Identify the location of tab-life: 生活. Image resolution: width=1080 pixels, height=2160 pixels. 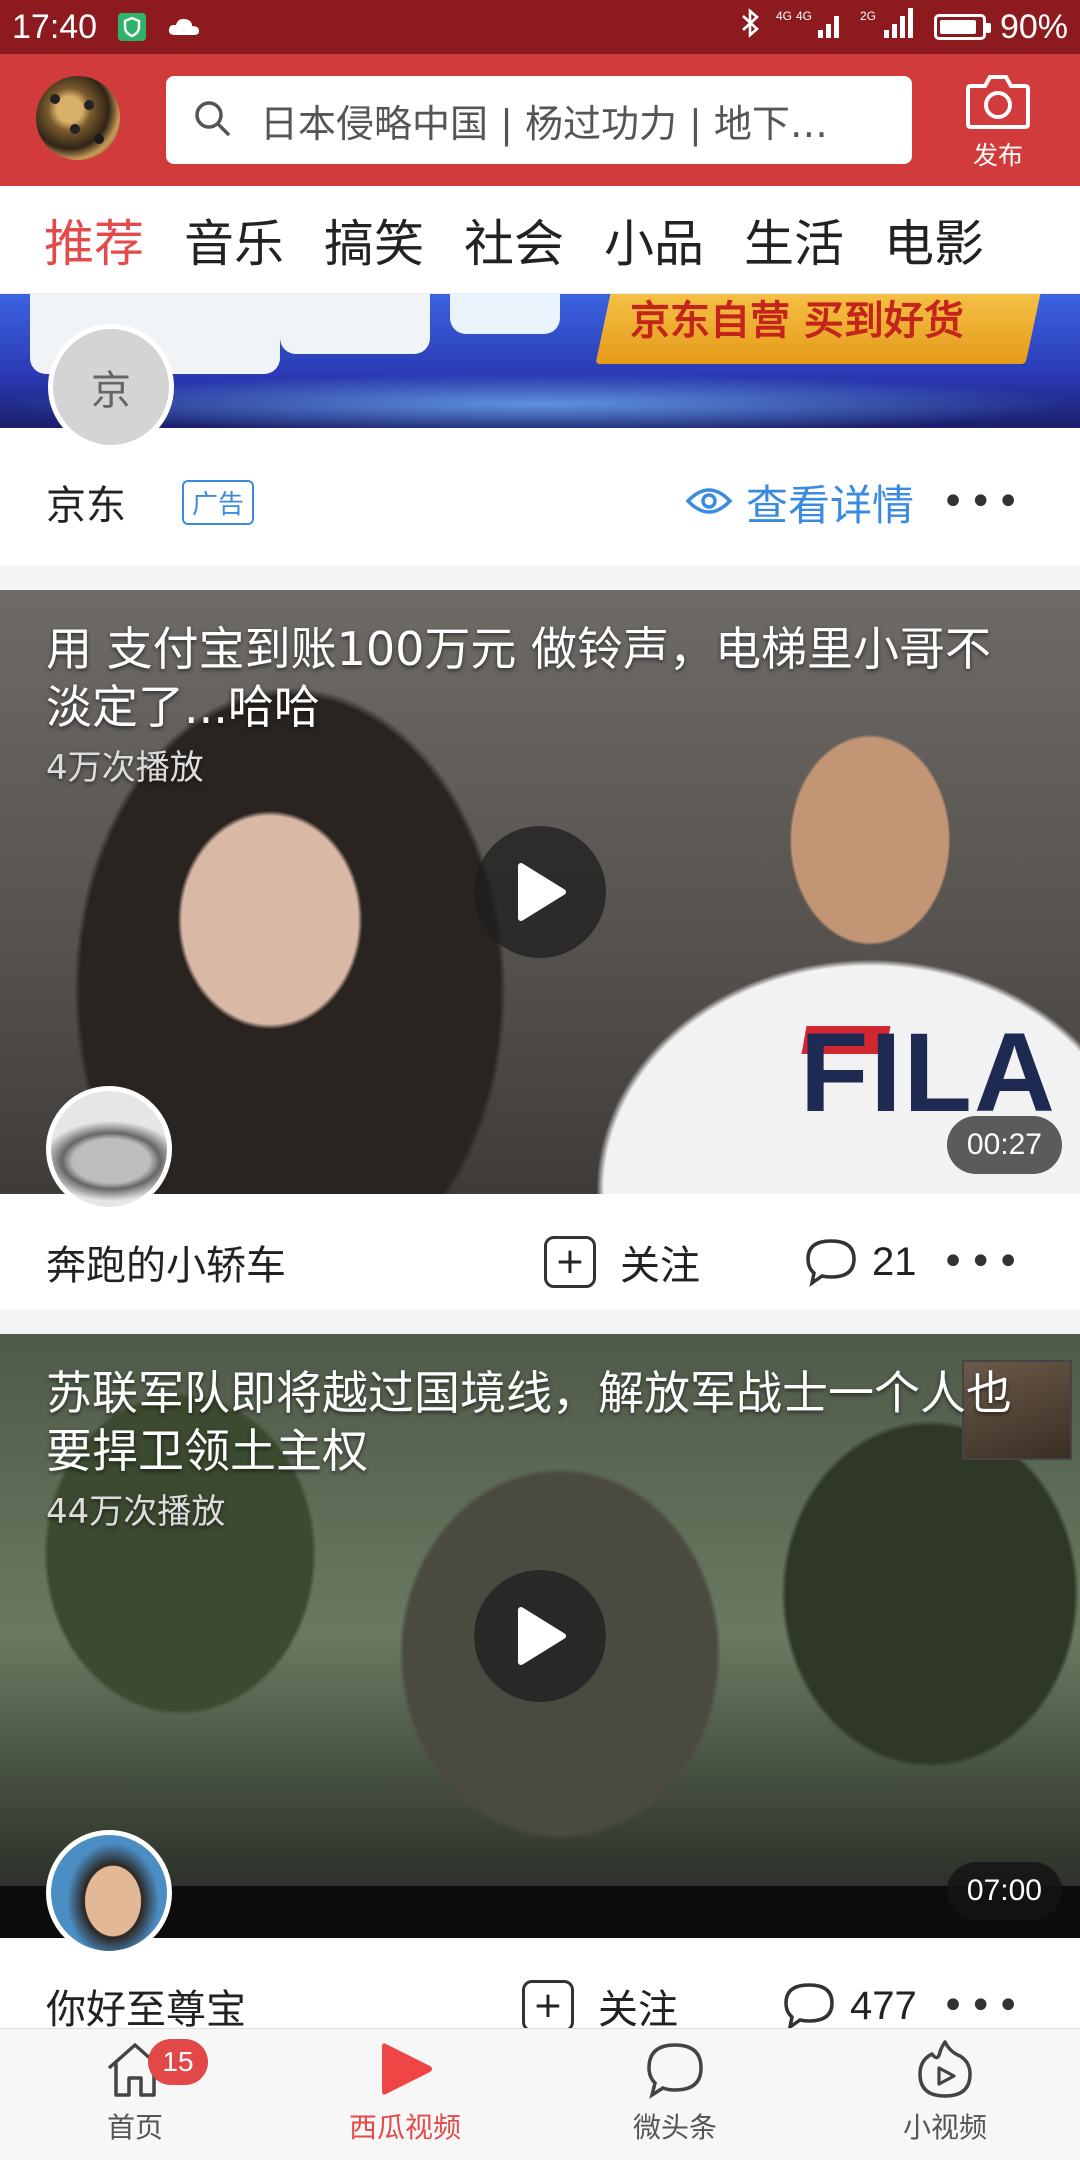
(794, 240).